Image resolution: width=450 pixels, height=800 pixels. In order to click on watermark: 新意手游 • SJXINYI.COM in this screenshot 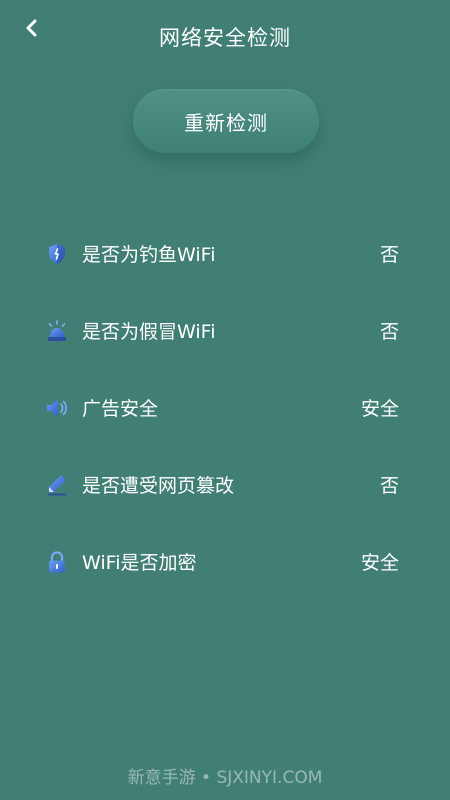, I will do `click(225, 778)`.